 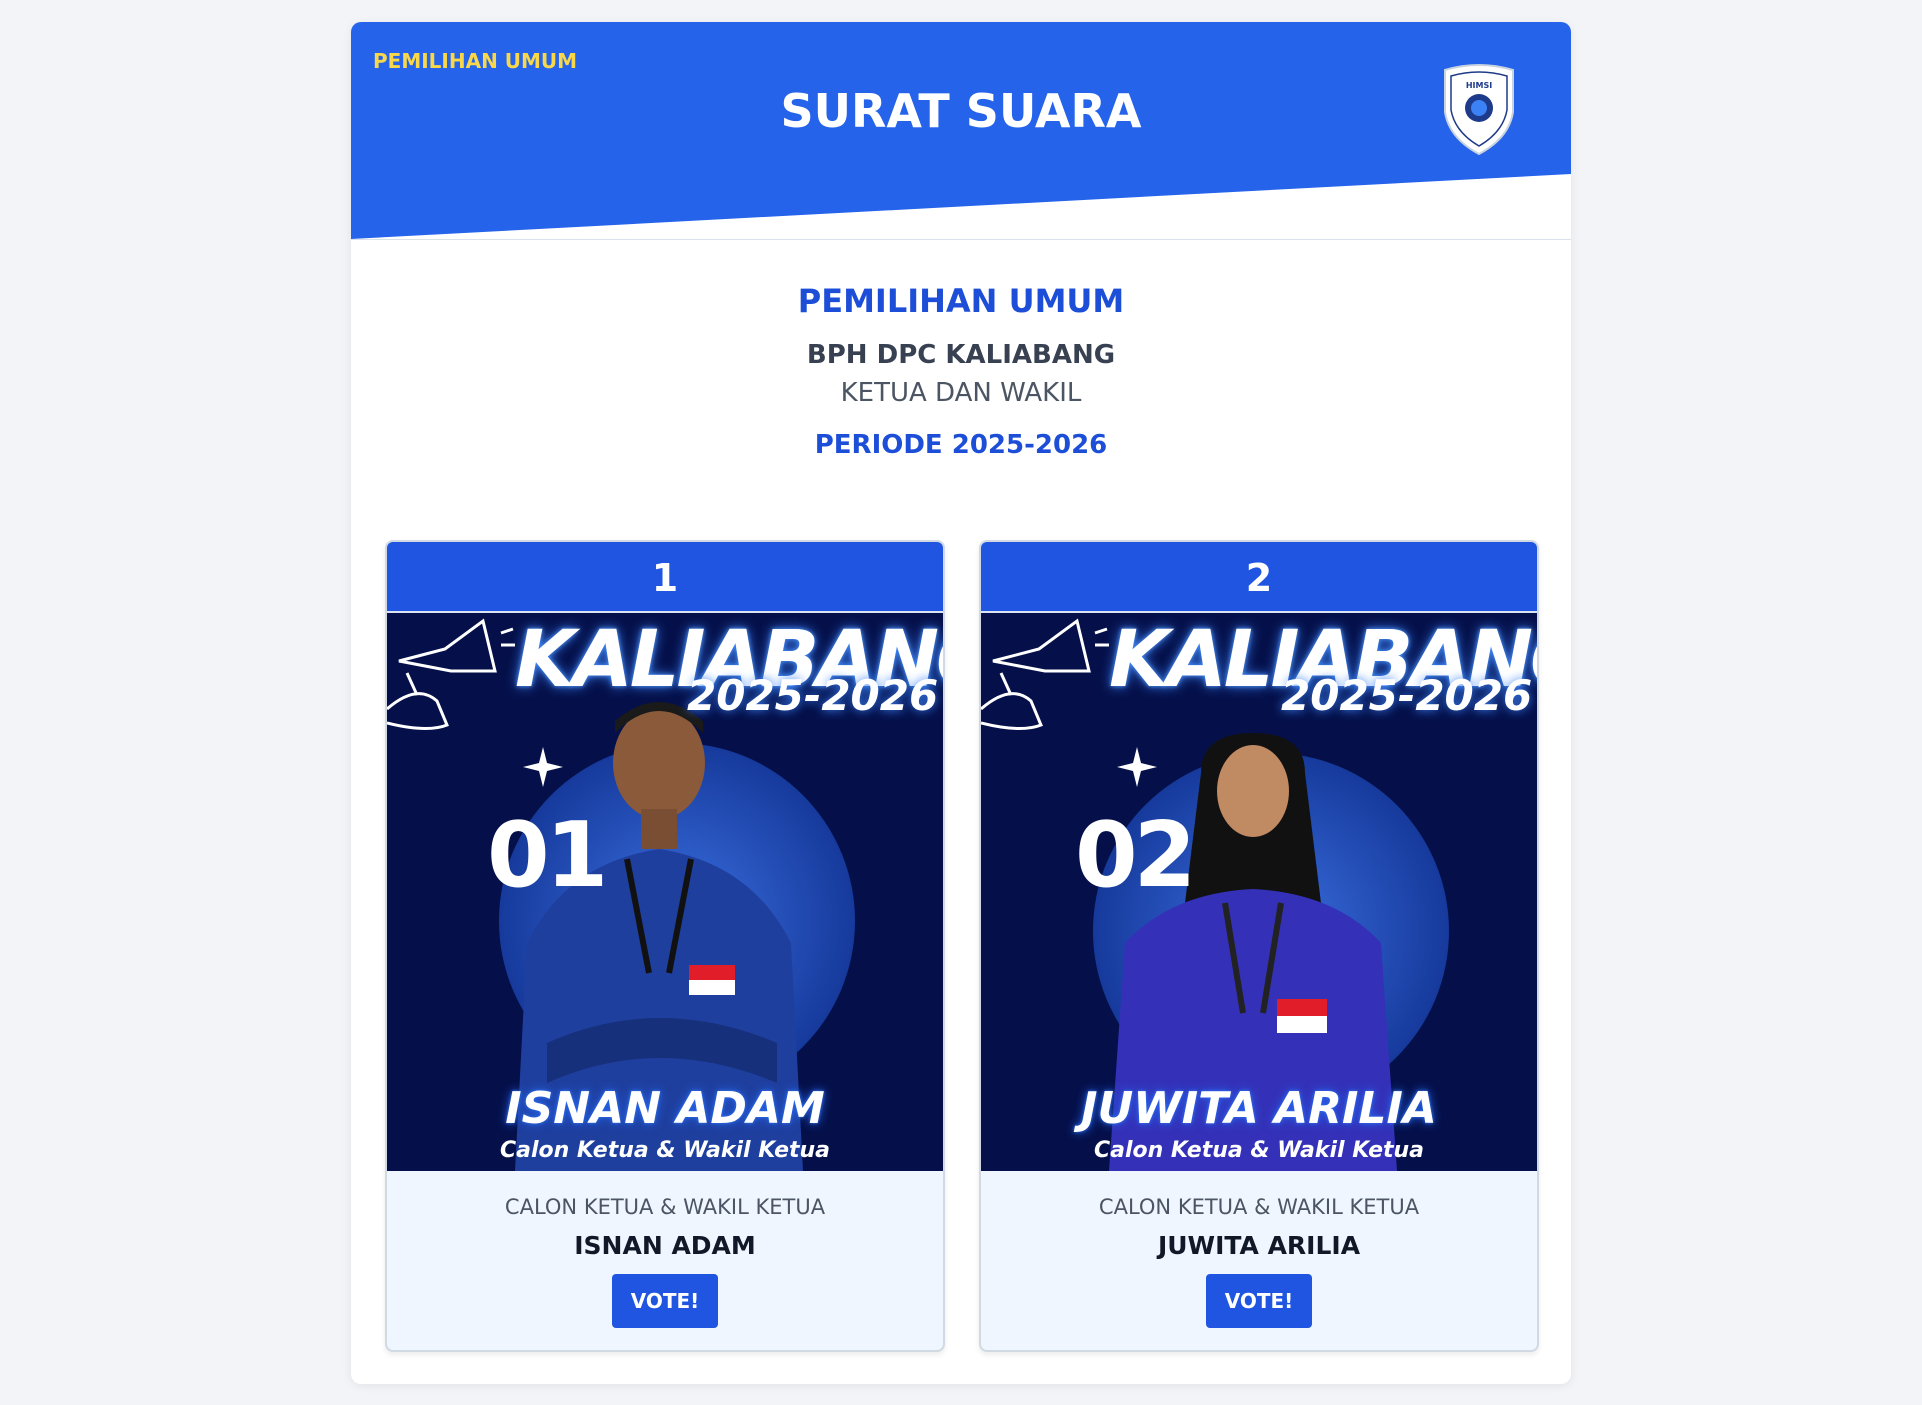 I want to click on svg-text: HIMSI, so click(x=1479, y=85).